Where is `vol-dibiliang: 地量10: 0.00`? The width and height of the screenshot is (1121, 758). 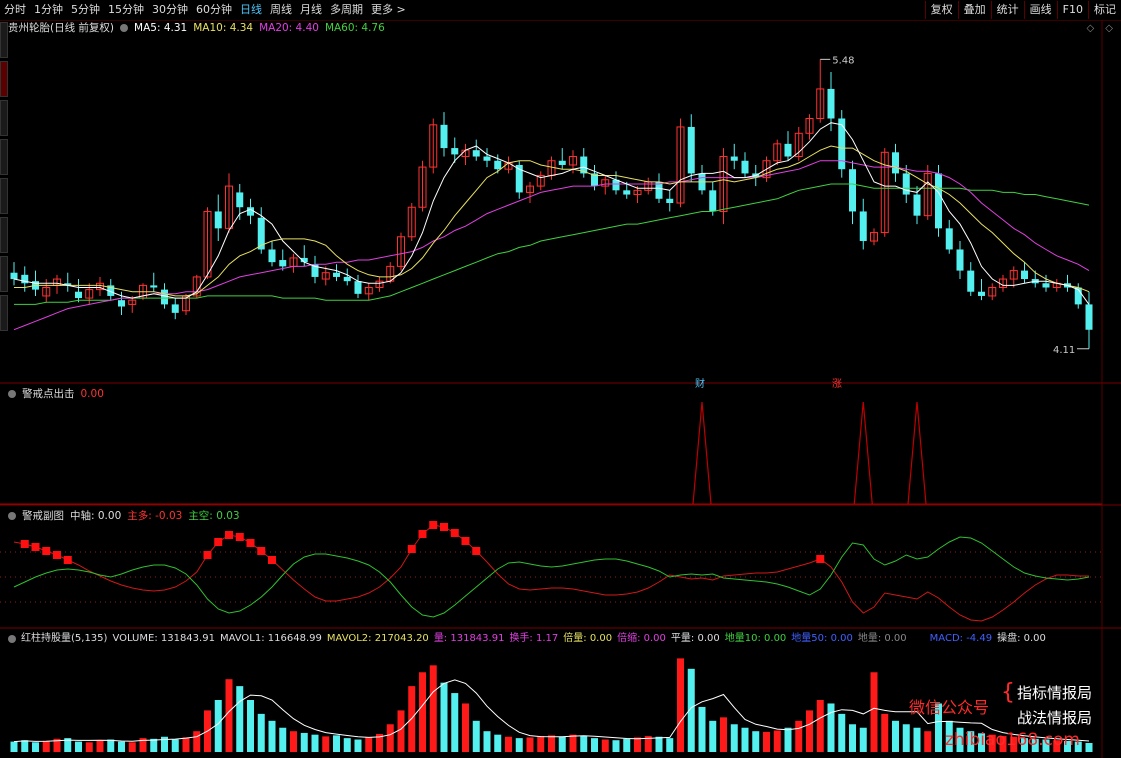
vol-dibiliang: 地量10: 0.00 is located at coordinates (755, 638).